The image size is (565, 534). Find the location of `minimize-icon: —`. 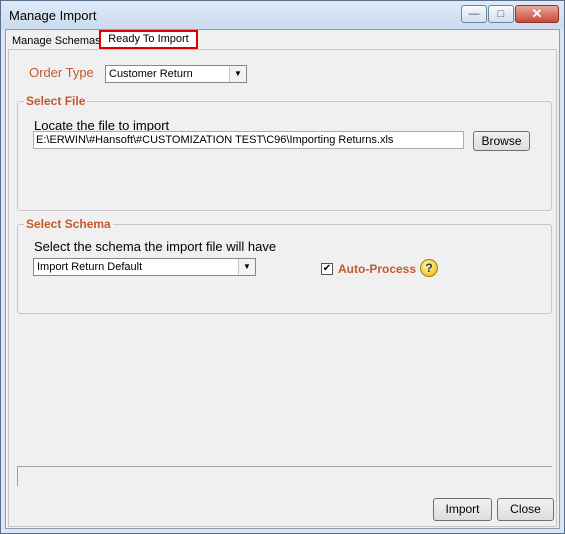

minimize-icon: — is located at coordinates (474, 14).